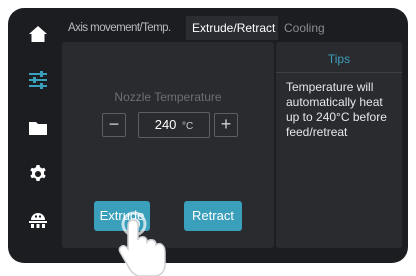 The image size is (416, 276). Describe the element at coordinates (168, 97) in the screenshot. I see `nozzle-temperature-label: Nozzle Temperature` at that location.